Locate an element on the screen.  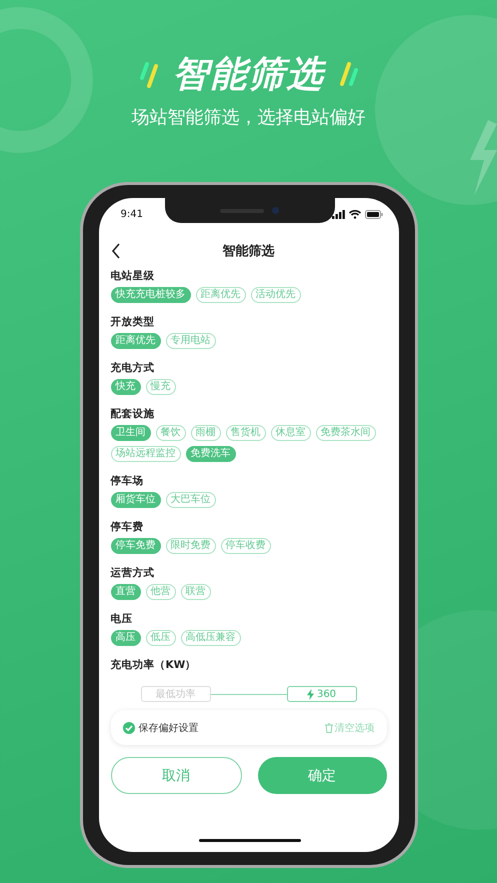
confirm-button: 确定 is located at coordinates (322, 775).